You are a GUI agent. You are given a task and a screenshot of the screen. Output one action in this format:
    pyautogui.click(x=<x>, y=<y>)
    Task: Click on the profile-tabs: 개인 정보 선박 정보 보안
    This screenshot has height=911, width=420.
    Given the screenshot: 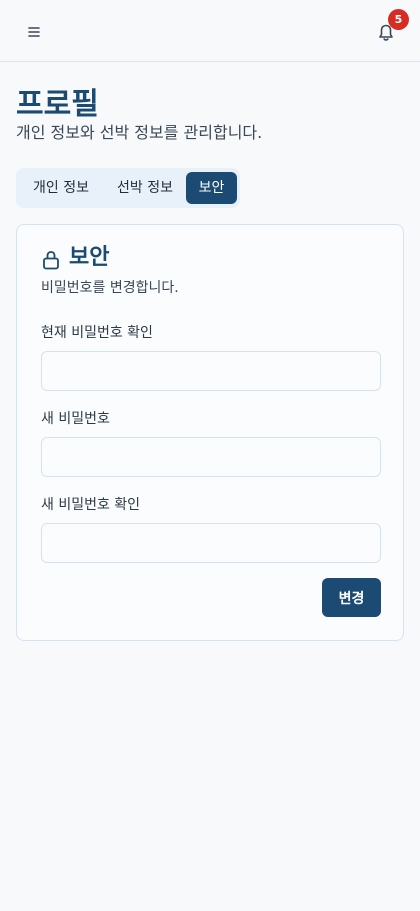 What is the action you would take?
    pyautogui.click(x=128, y=188)
    